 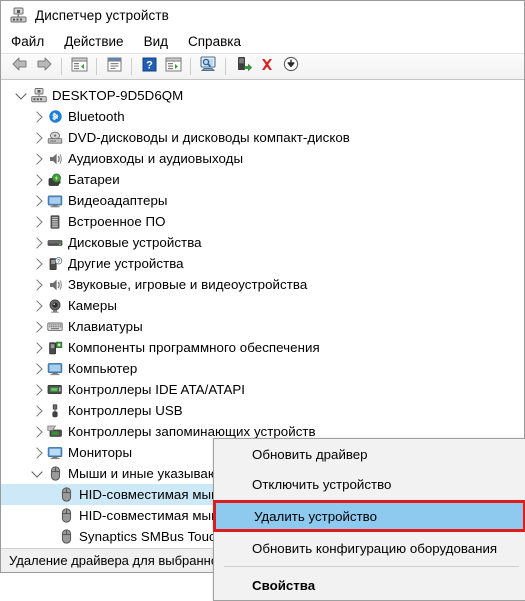 I want to click on context-menu-separator, so click(x=371, y=566).